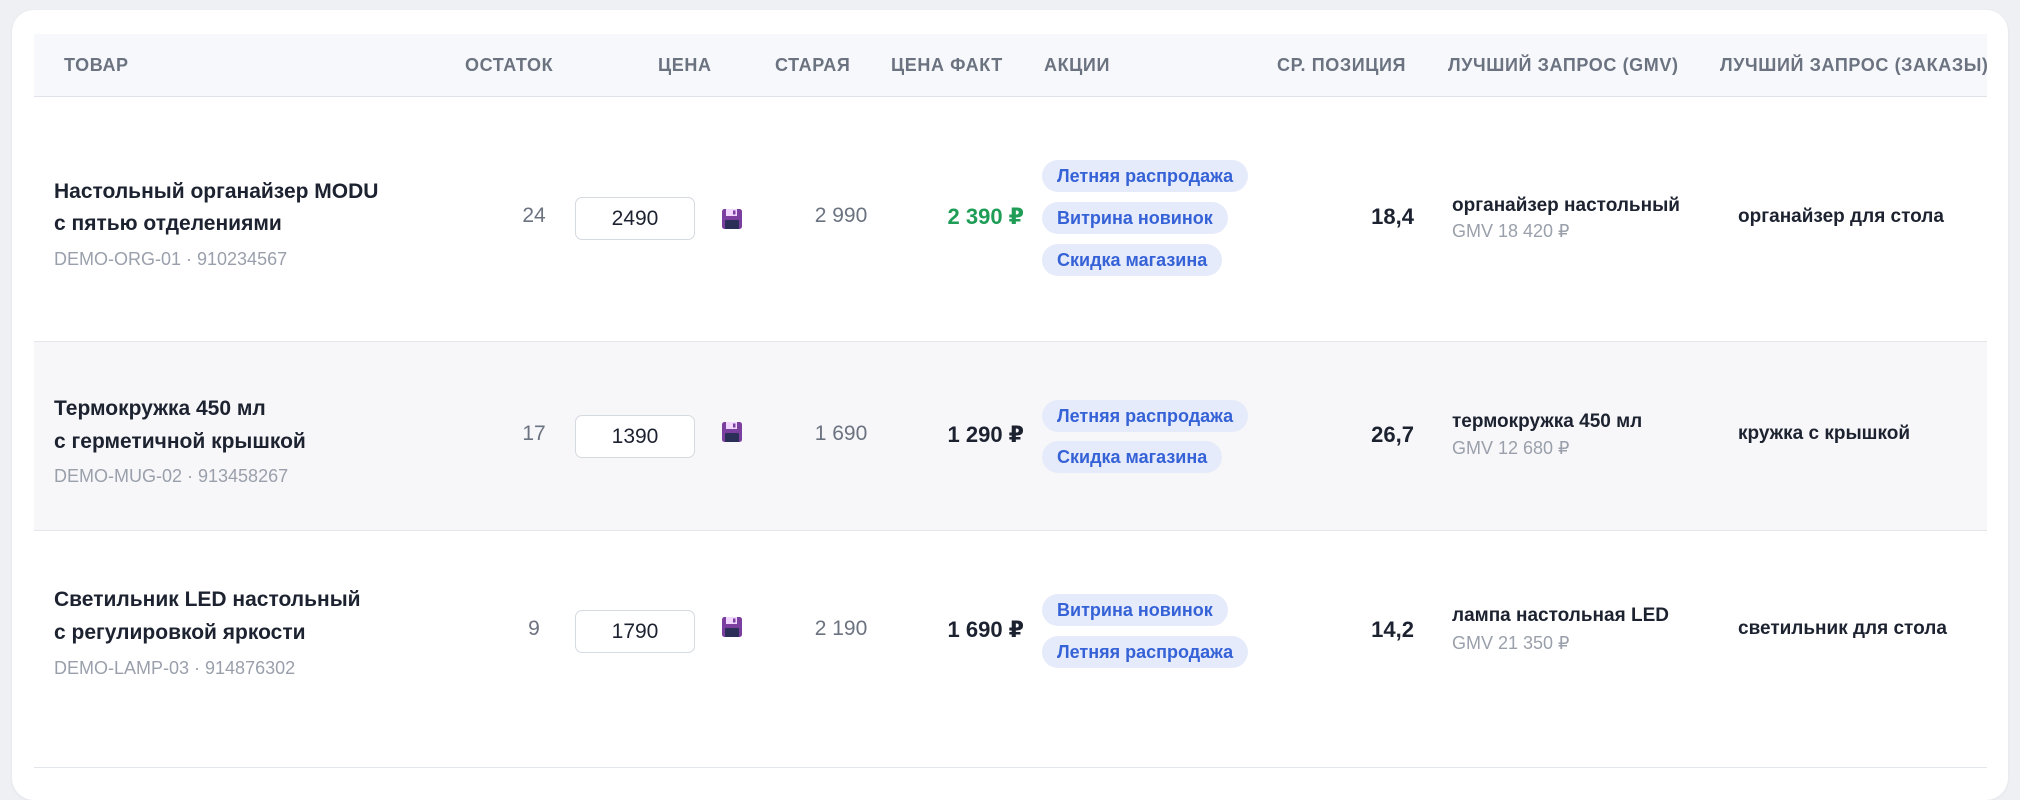 The height and width of the screenshot is (800, 2020). Describe the element at coordinates (171, 259) in the screenshot. I see `product-sku: DEMO-ORG-01 · 910234567` at that location.